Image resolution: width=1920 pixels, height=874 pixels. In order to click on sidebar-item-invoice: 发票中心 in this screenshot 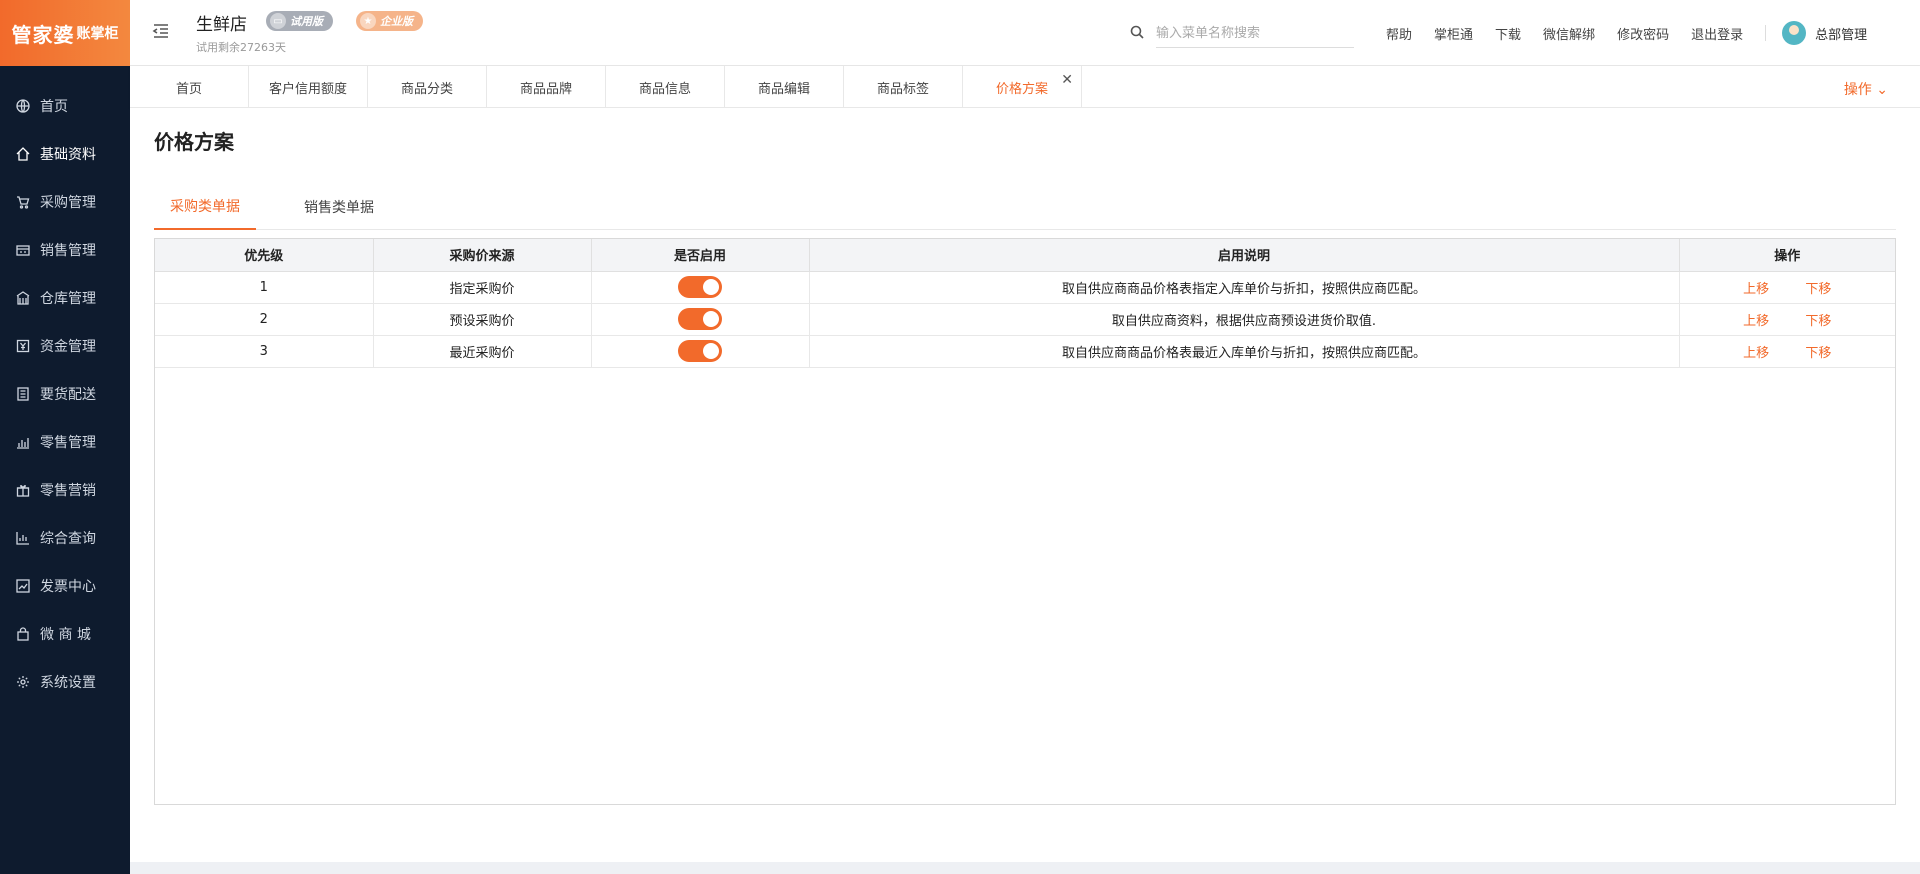, I will do `click(65, 586)`.